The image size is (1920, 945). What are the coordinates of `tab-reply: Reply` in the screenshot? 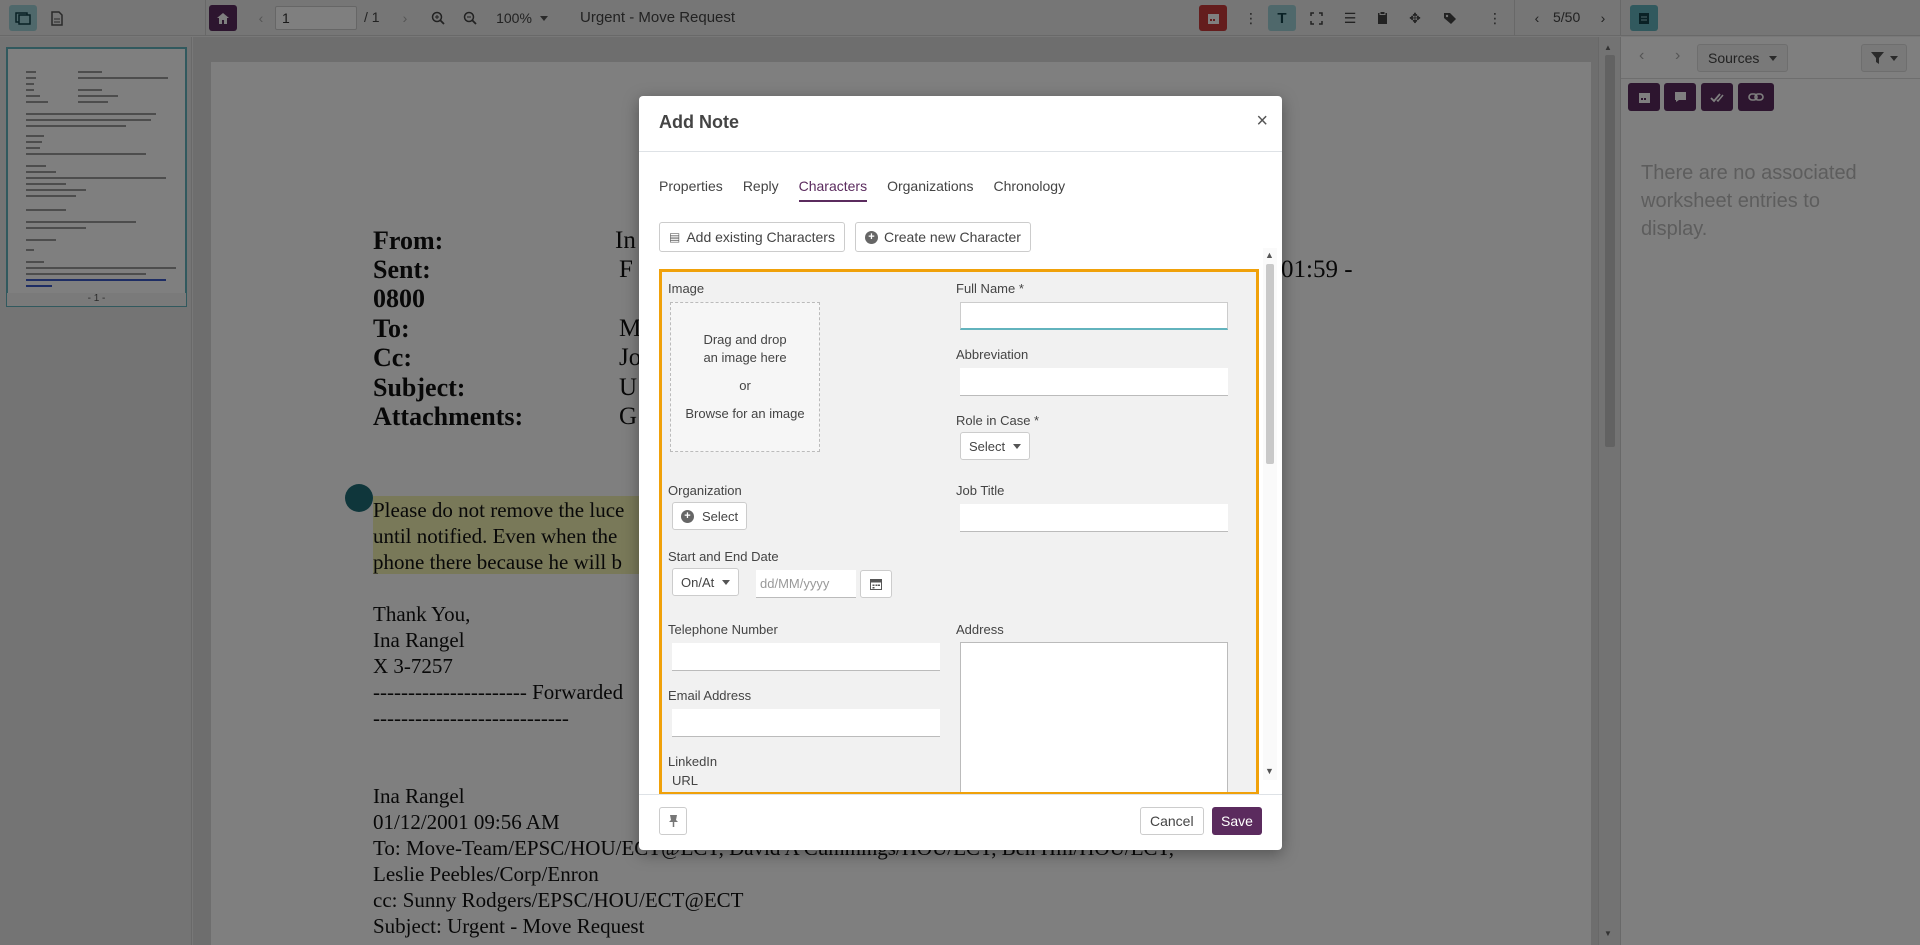 It's located at (761, 190).